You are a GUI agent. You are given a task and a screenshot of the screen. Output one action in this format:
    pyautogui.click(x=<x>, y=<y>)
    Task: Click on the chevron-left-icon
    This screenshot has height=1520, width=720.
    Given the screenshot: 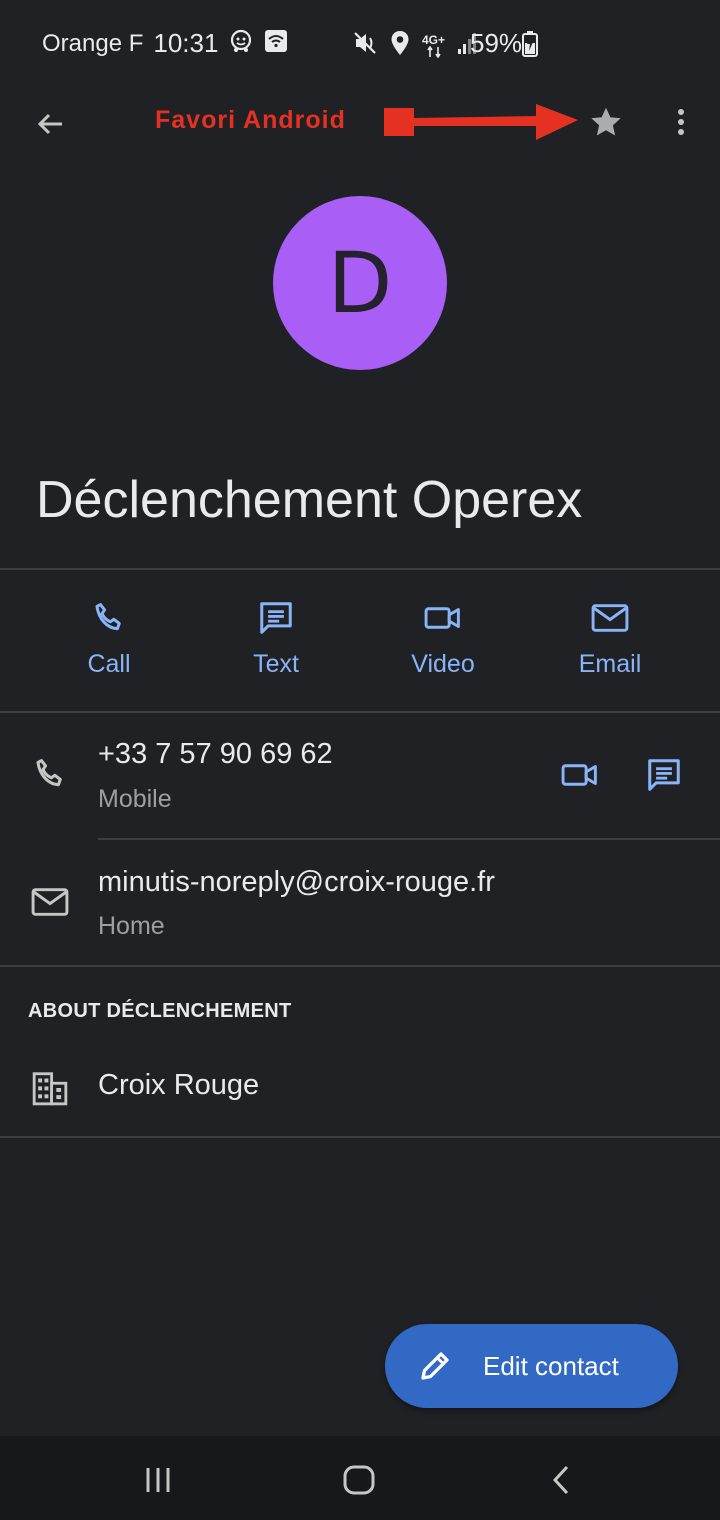 What is the action you would take?
    pyautogui.click(x=560, y=1480)
    